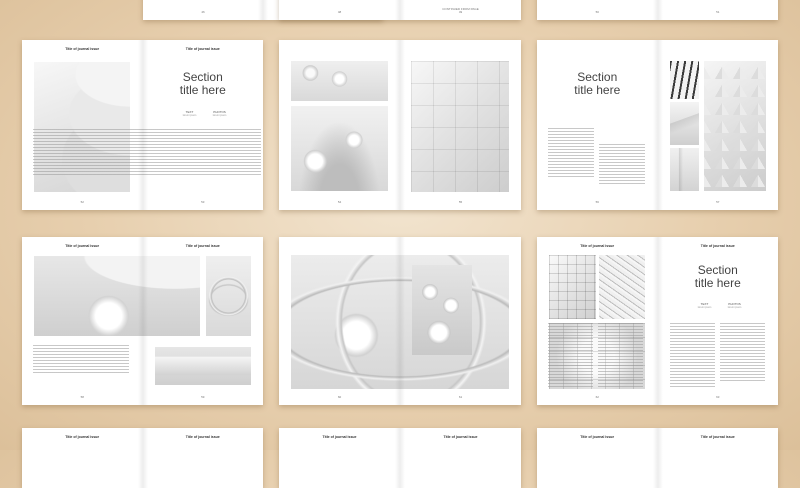 Image resolution: width=800 pixels, height=488 pixels. I want to click on facets-image, so click(734, 126).